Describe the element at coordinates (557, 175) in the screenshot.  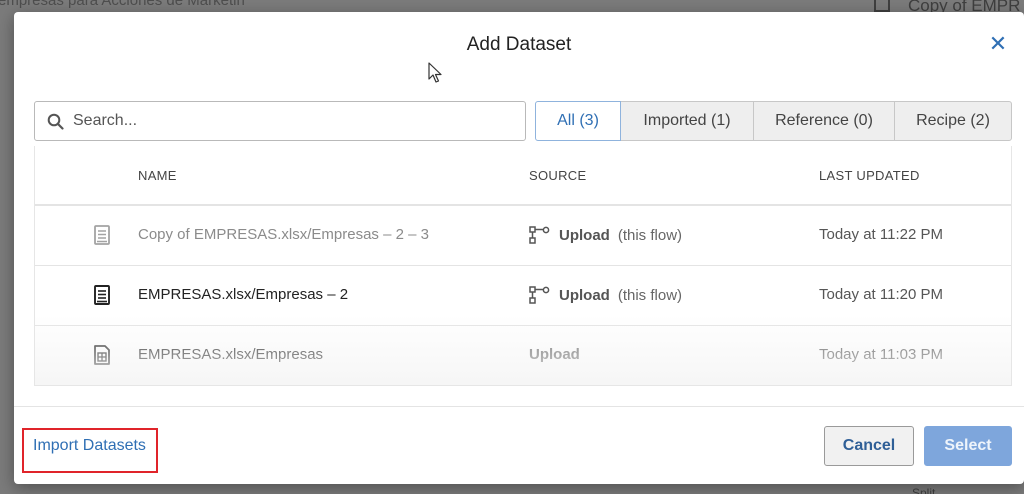
I see `column-header-source: SOURCE` at that location.